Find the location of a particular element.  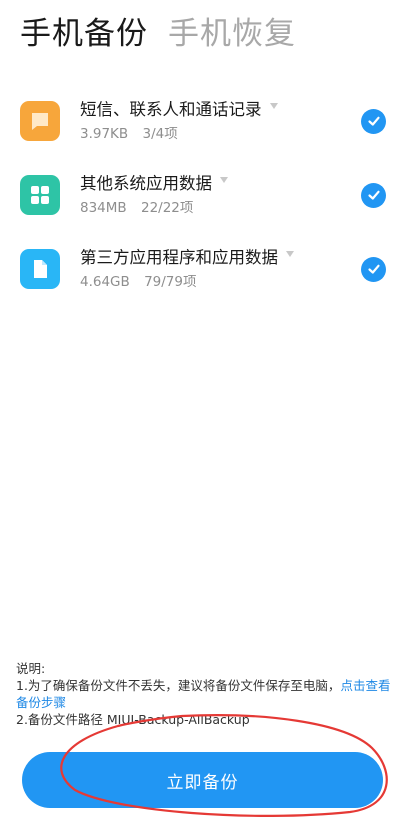

document-icon is located at coordinates (40, 269).